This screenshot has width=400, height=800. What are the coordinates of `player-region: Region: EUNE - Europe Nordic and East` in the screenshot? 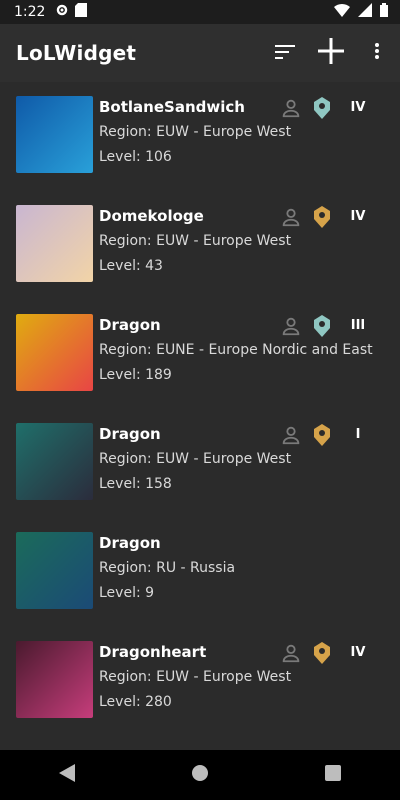 It's located at (236, 350).